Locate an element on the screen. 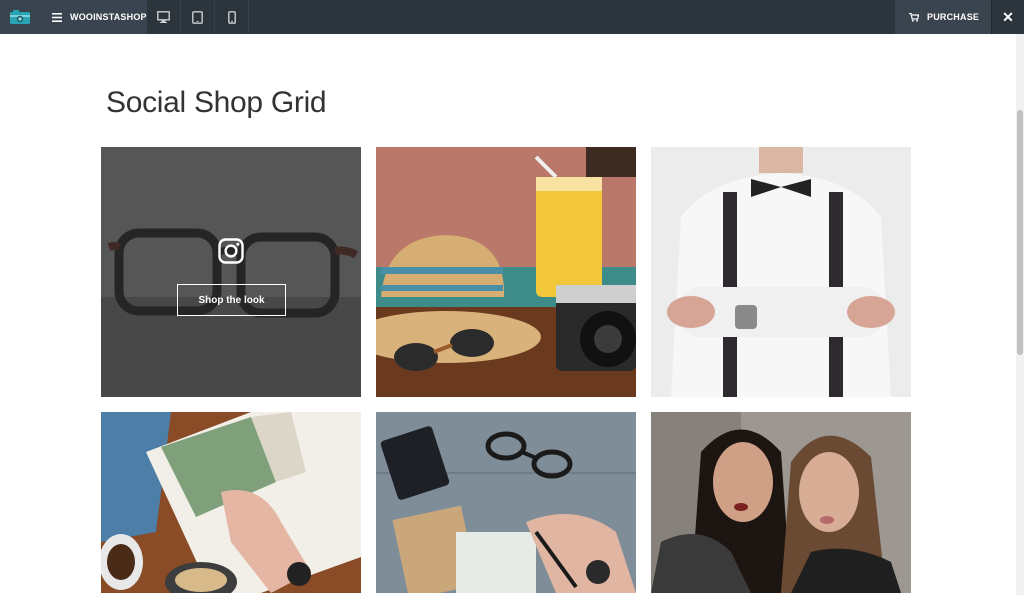 This screenshot has width=1024, height=595. close-icon: ✕ is located at coordinates (1008, 16).